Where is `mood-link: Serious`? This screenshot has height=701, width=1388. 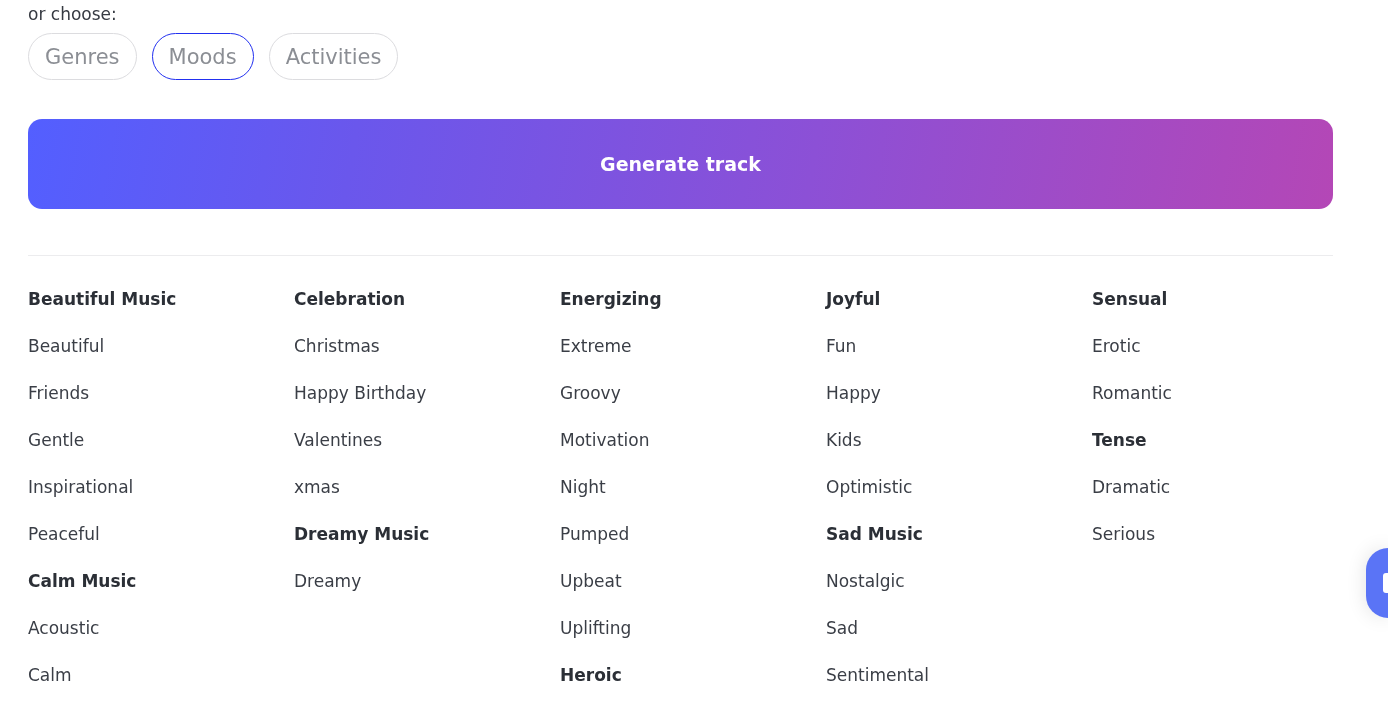
mood-link: Serious is located at coordinates (1123, 533).